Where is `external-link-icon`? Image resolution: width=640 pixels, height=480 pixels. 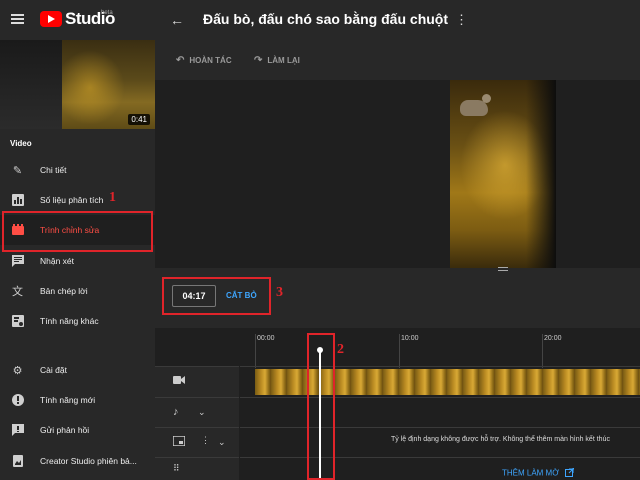 external-link-icon is located at coordinates (570, 473).